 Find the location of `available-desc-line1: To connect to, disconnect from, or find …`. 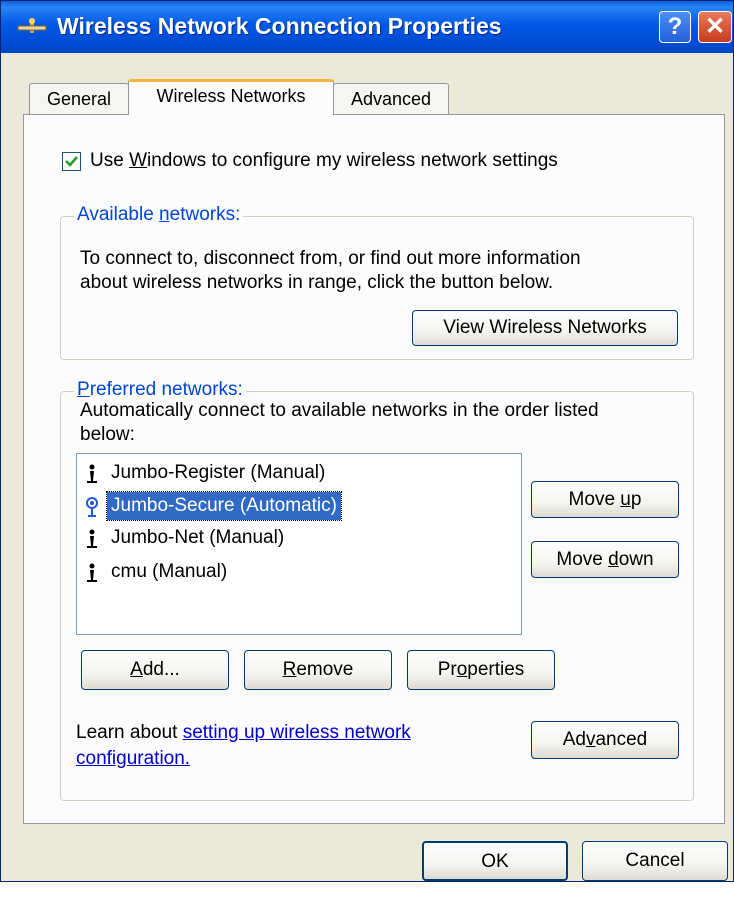

available-desc-line1: To connect to, disconnect from, or find … is located at coordinates (330, 258).